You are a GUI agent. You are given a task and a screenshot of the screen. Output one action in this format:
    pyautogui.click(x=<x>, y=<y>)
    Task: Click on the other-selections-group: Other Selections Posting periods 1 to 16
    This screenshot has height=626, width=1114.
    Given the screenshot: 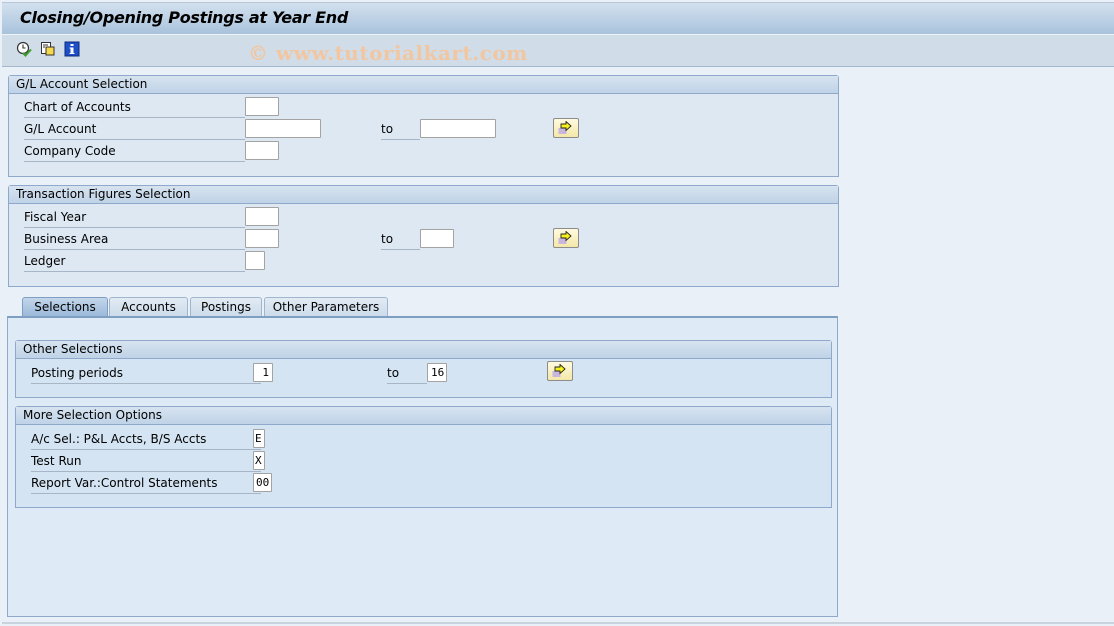 What is the action you would take?
    pyautogui.click(x=423, y=369)
    